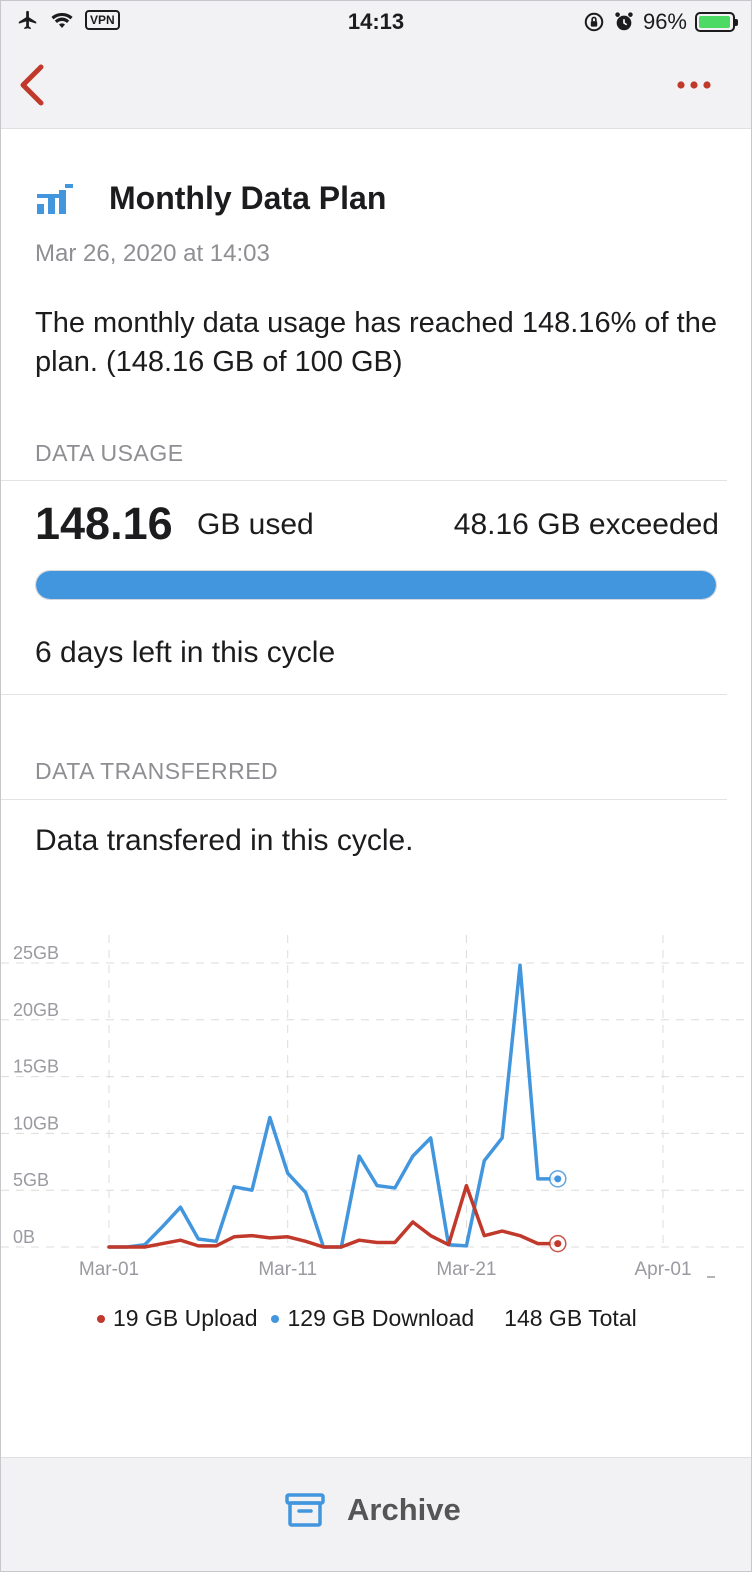 This screenshot has height=1572, width=752. Describe the element at coordinates (36, 1010) in the screenshot. I see `y-tick-label: 20GB` at that location.